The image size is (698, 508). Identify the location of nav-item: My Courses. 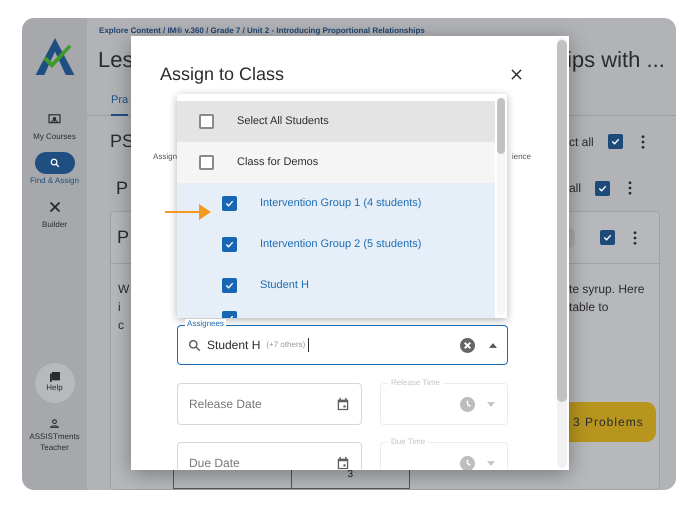
(54, 125).